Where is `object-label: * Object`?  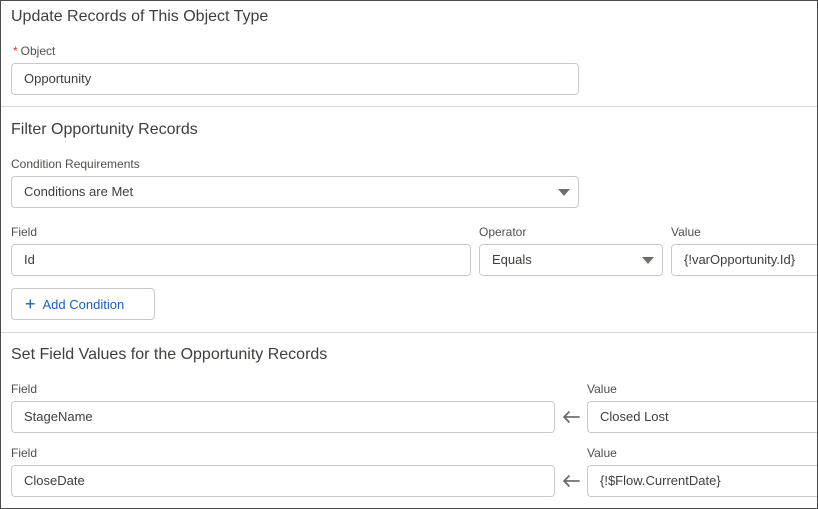
object-label: * Object is located at coordinates (34, 51).